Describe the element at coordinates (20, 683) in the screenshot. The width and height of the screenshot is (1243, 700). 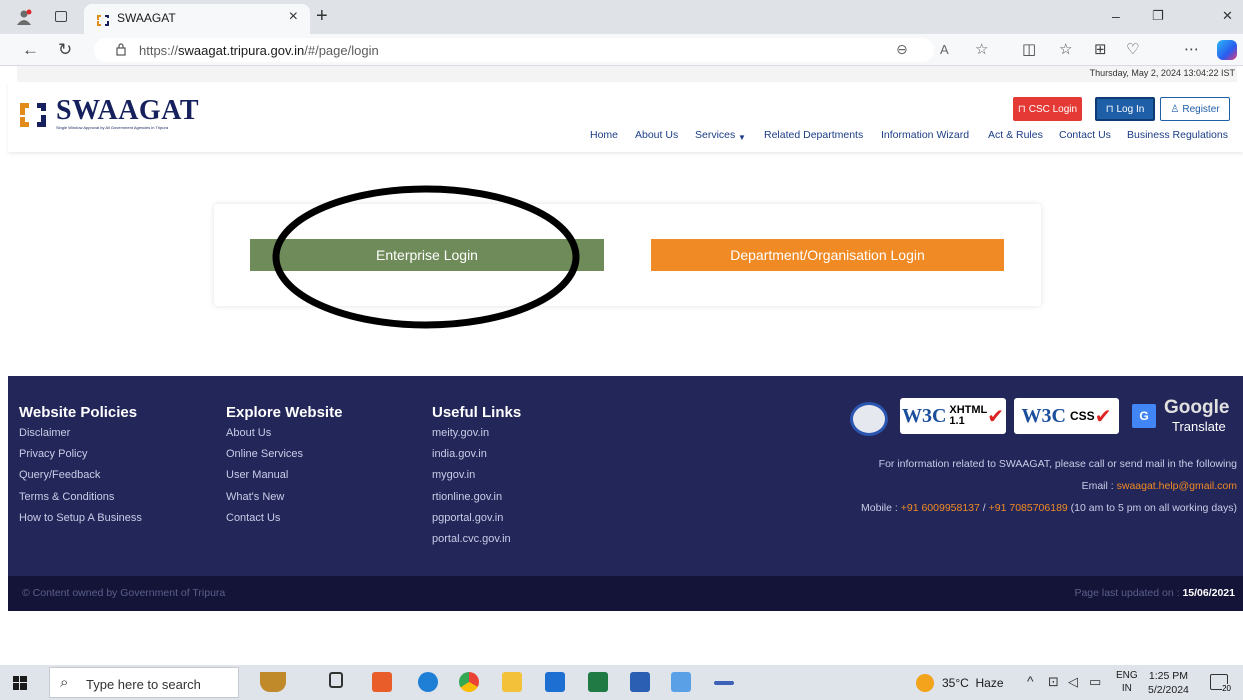
I see `windows-start-icon` at that location.